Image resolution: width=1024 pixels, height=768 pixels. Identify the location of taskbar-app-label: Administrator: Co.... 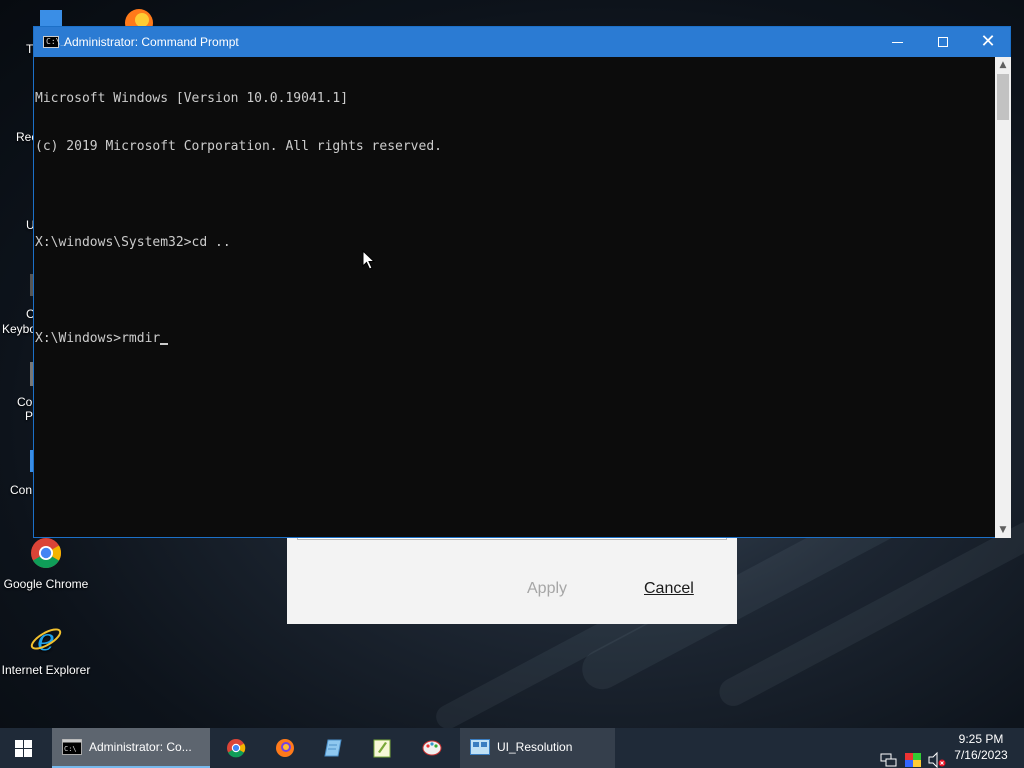
(140, 747).